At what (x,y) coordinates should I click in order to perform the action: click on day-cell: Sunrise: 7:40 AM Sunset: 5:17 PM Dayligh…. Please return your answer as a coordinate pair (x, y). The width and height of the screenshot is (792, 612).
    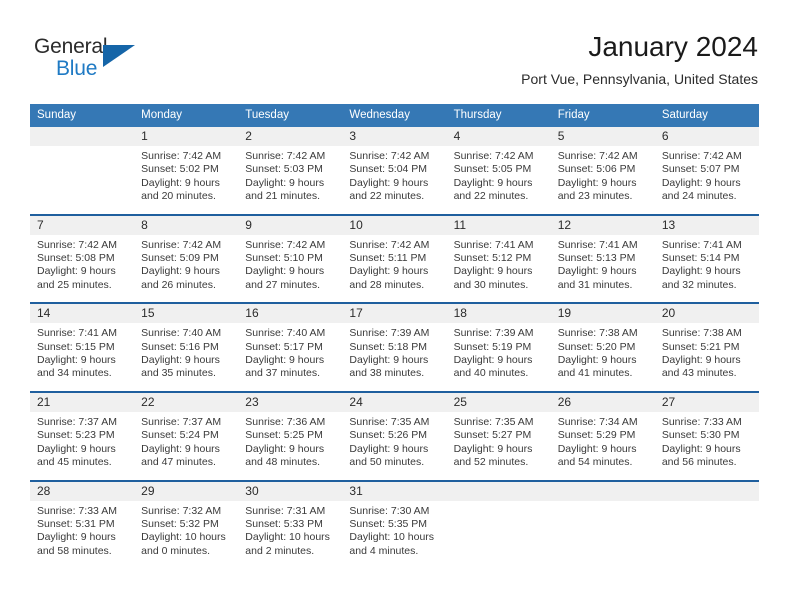
    Looking at the image, I should click on (290, 357).